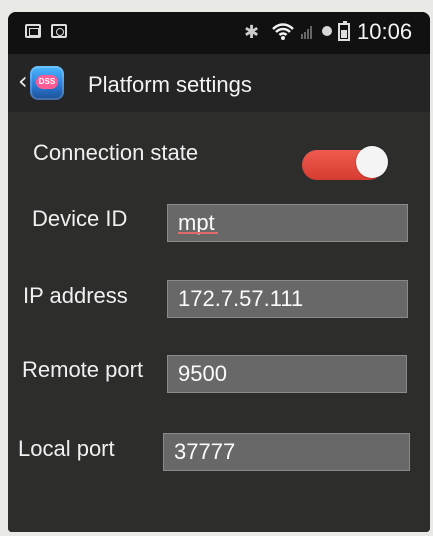 Image resolution: width=433 pixels, height=536 pixels. Describe the element at coordinates (205, 451) in the screenshot. I see `local-port-value: 37777` at that location.